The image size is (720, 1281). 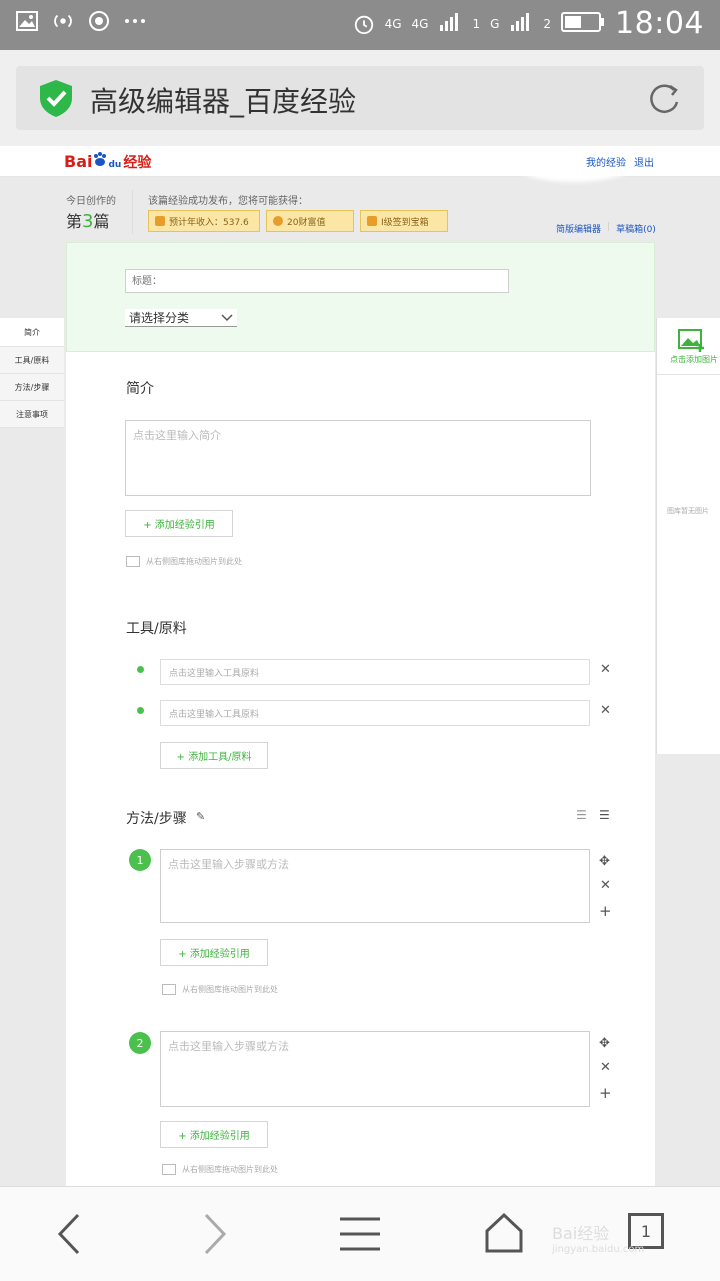 What do you see at coordinates (209, 222) in the screenshot?
I see `reward-income-label: 预计年收入：537.6` at bounding box center [209, 222].